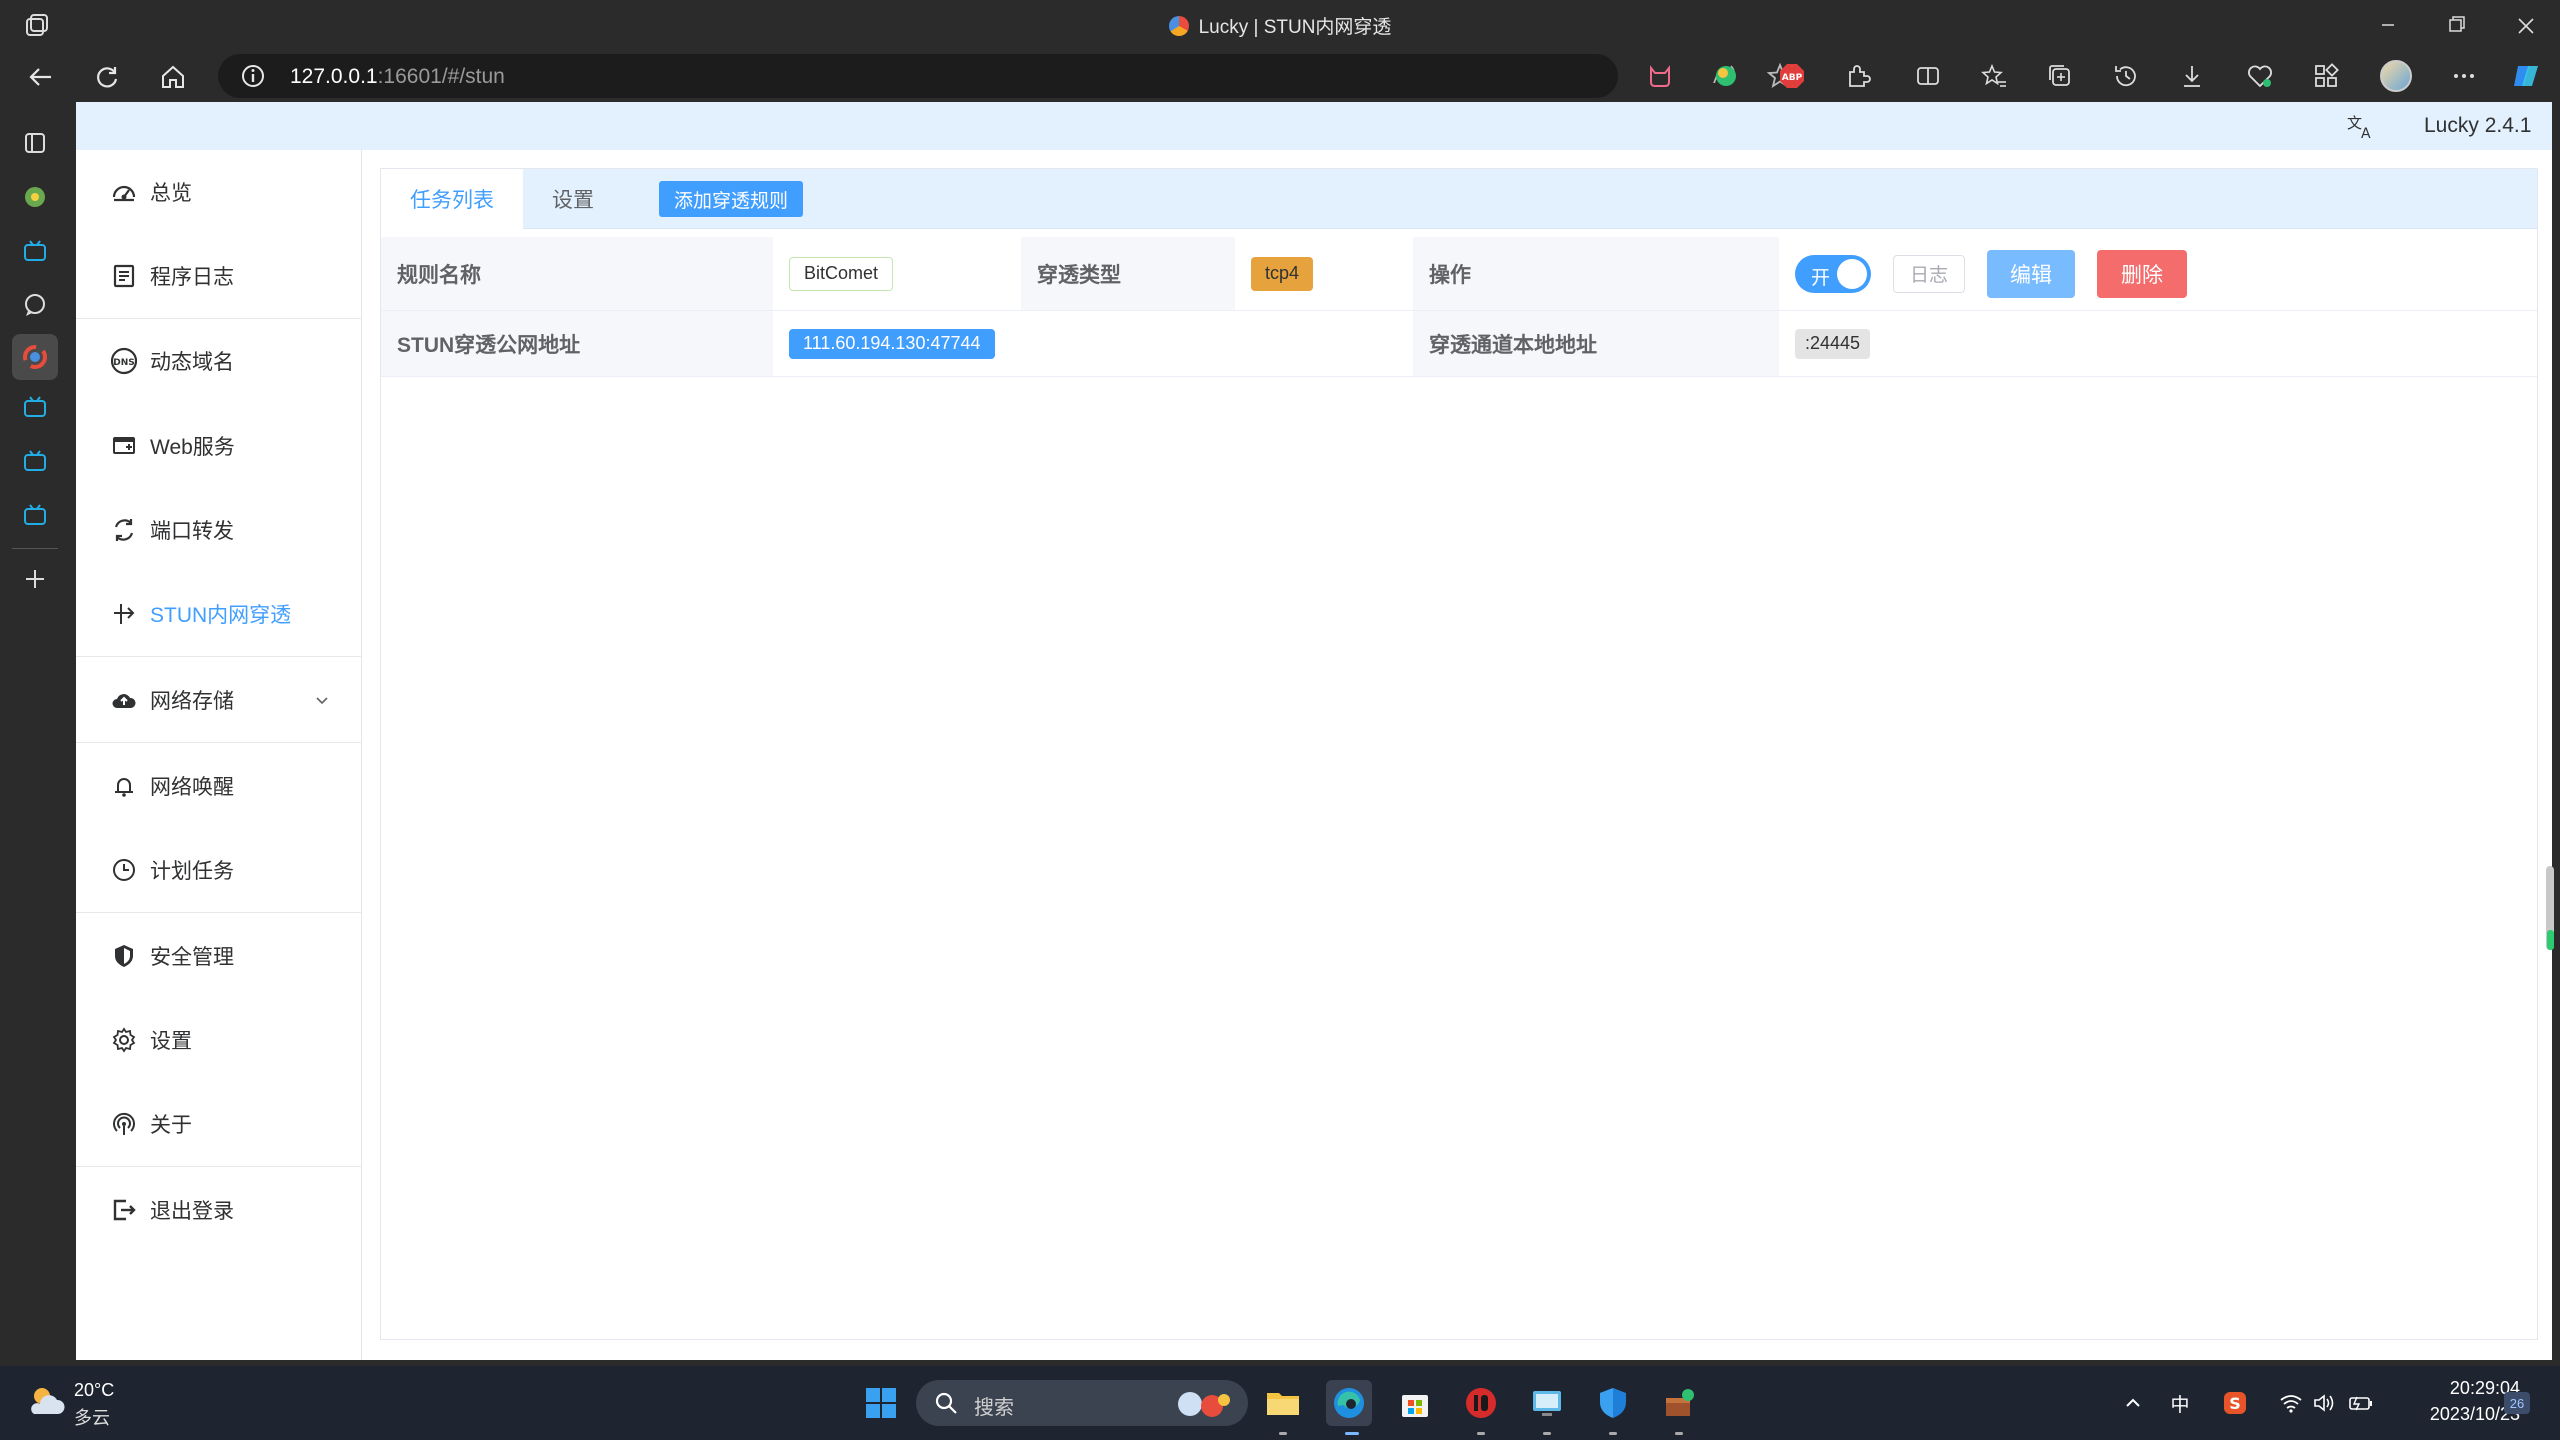 The image size is (2560, 1440). Describe the element at coordinates (1929, 273) in the screenshot. I see `log-button: 日志` at that location.